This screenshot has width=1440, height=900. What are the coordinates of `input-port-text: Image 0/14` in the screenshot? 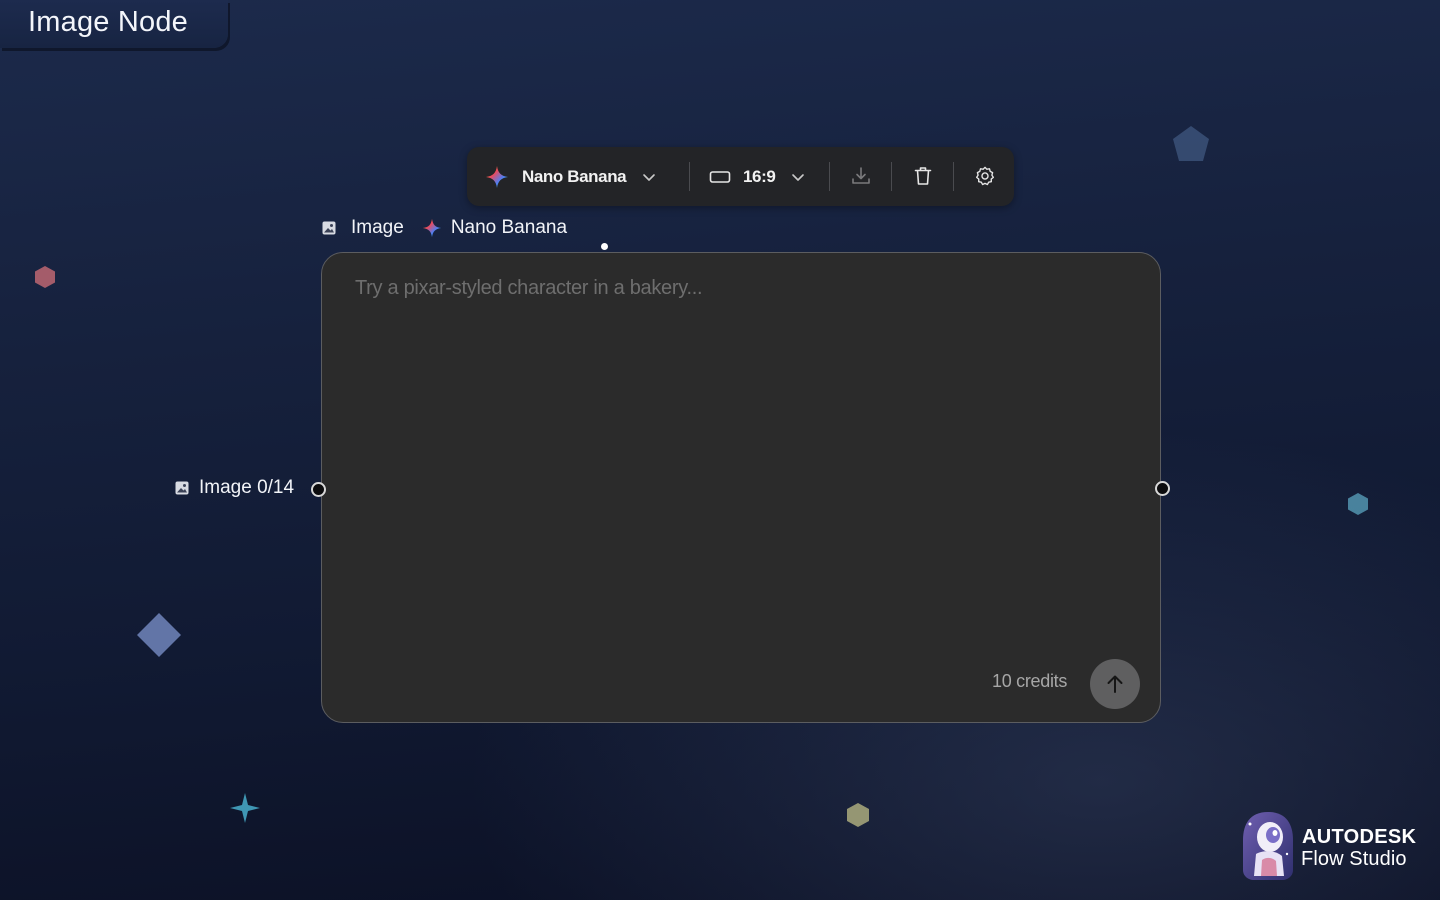 It's located at (247, 487).